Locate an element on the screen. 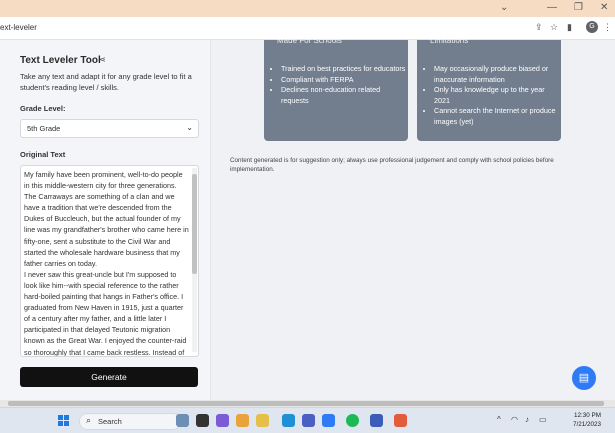 This screenshot has height=433, width=615. share-icon: ⋖ is located at coordinates (102, 59).